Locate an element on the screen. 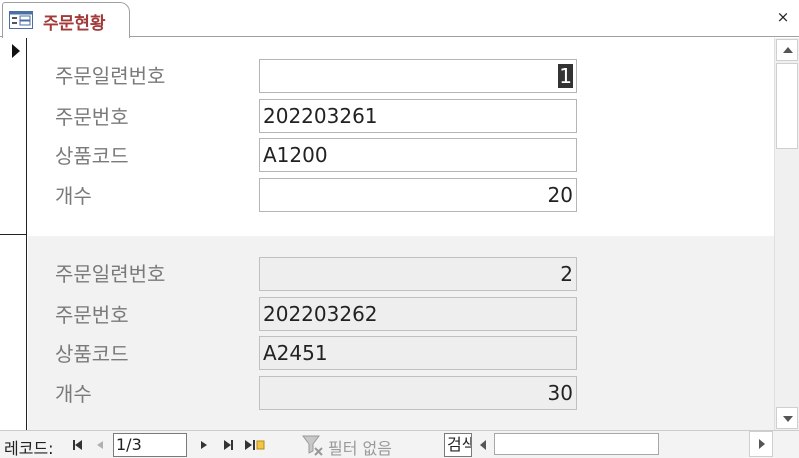 Image resolution: width=799 pixels, height=458 pixels. horizontal-scrollbar is located at coordinates (622, 445).